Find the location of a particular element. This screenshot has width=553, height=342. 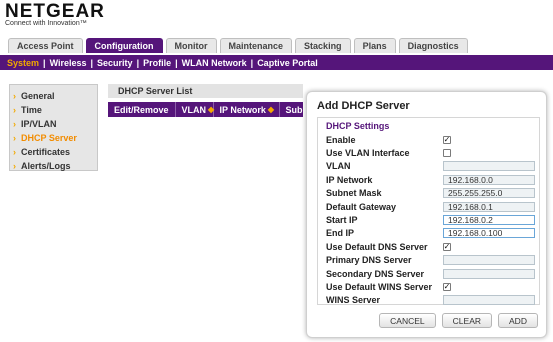

default-gateway-row: Default Gateway 192.168.0.1 is located at coordinates (432, 206).